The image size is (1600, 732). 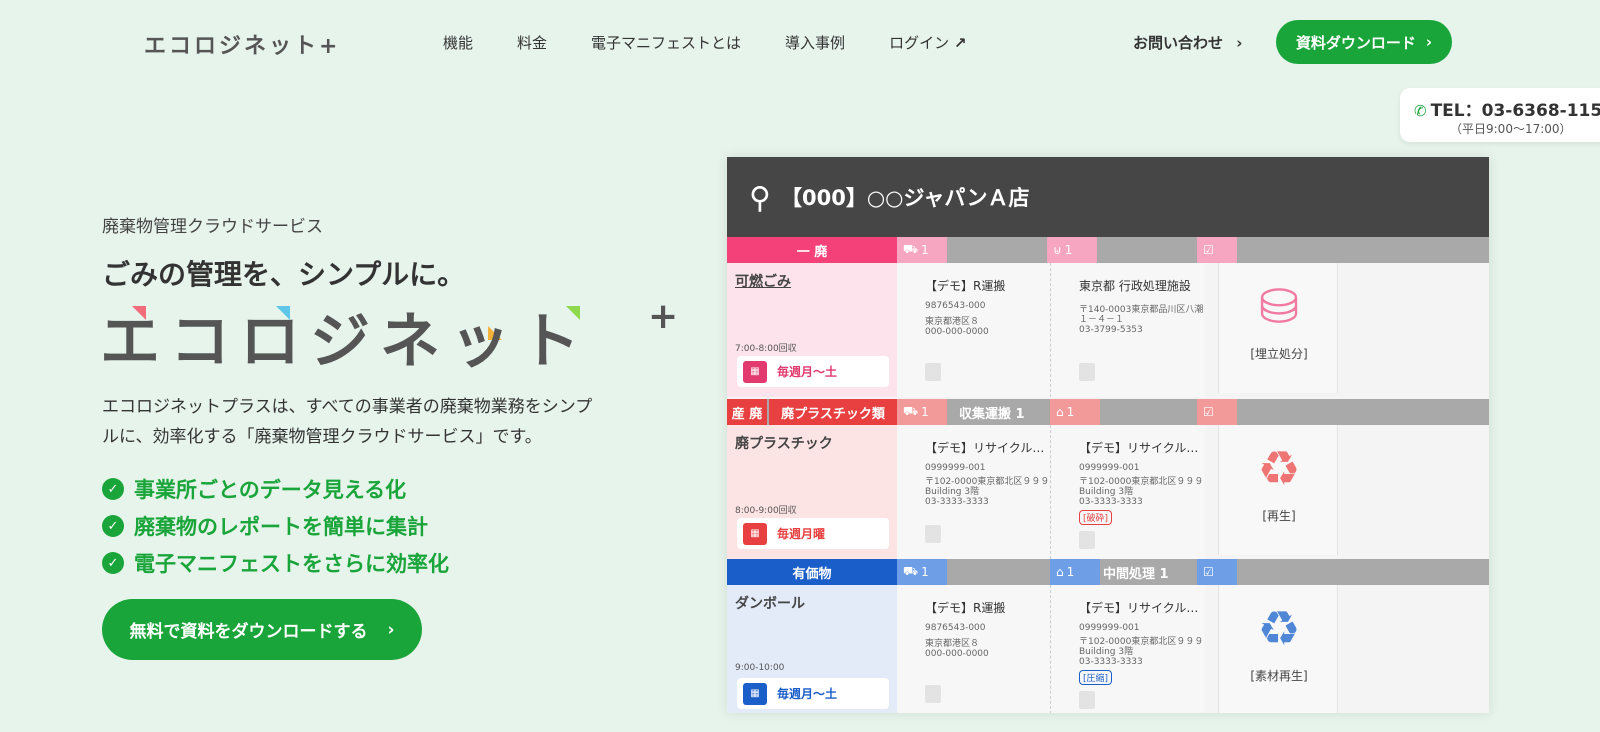 I want to click on location-pin-icon: ⚲, so click(x=760, y=198).